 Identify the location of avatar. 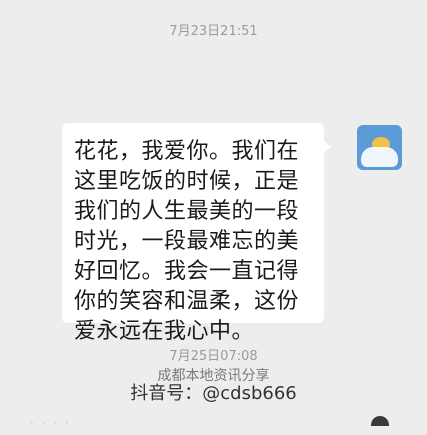
(379, 147).